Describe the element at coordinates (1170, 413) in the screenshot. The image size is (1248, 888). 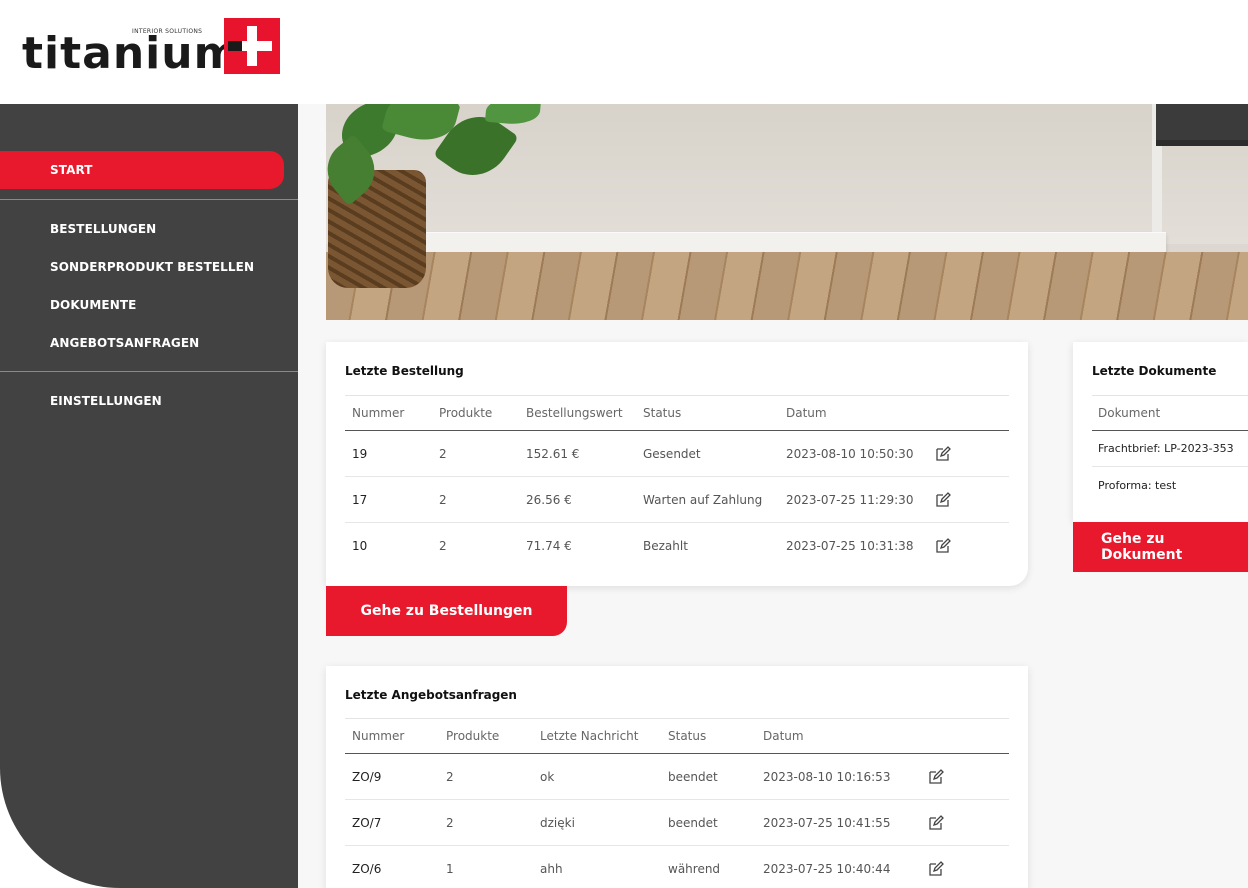
I see `table-header: Dokument` at that location.